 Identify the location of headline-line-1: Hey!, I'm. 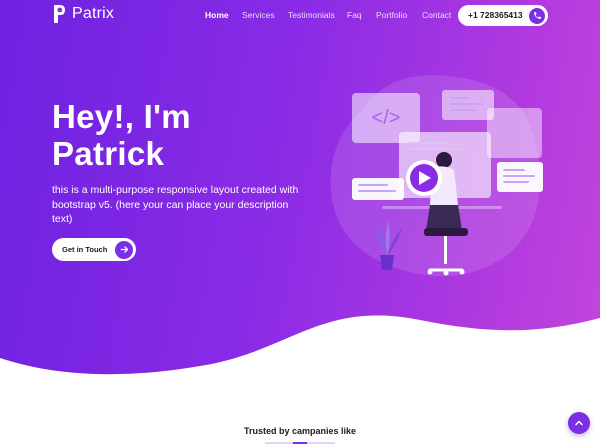
(121, 116).